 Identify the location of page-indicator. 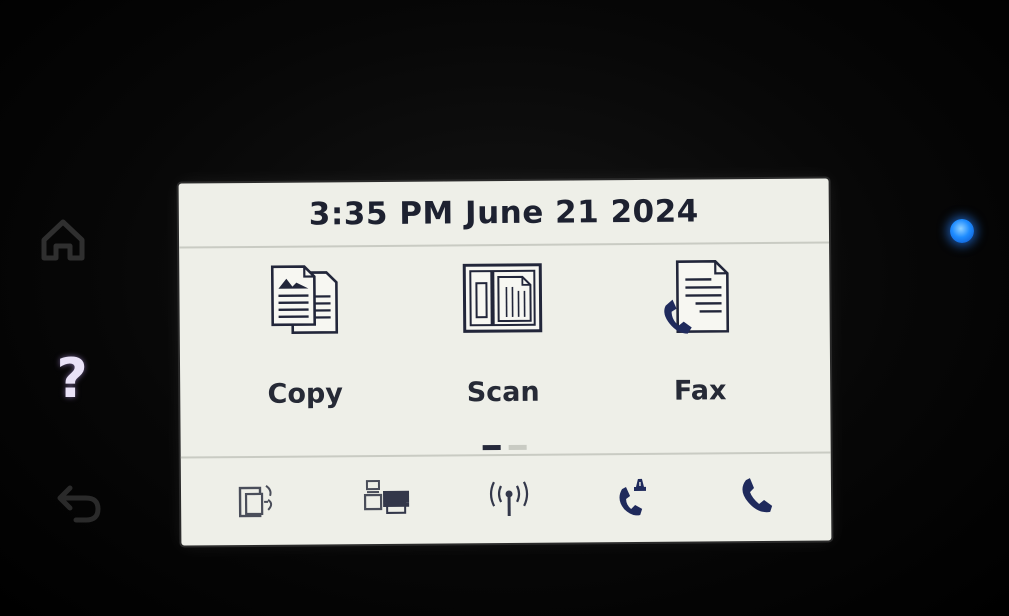
(504, 447).